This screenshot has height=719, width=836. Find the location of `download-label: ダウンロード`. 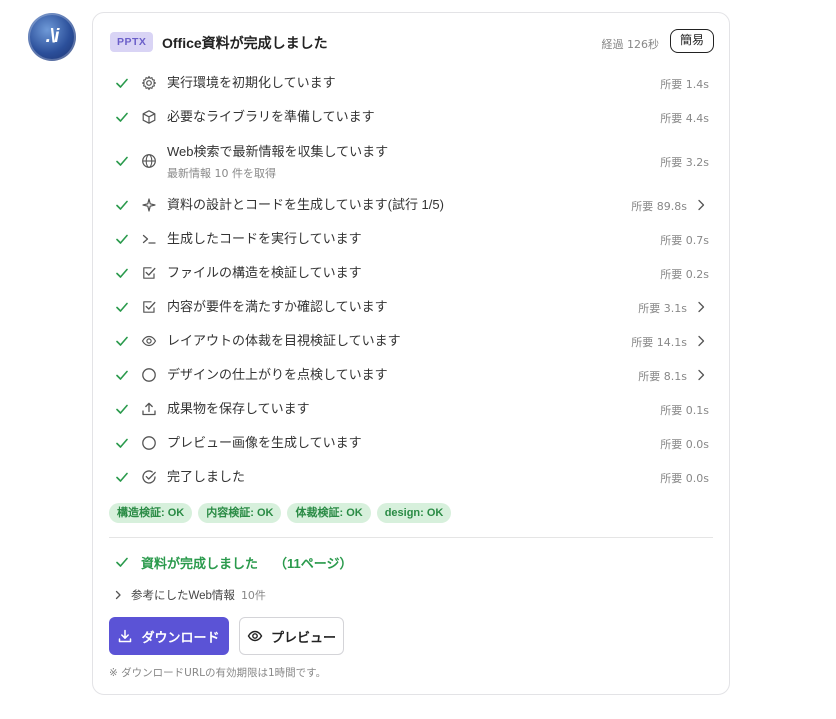

download-label: ダウンロード is located at coordinates (180, 637).